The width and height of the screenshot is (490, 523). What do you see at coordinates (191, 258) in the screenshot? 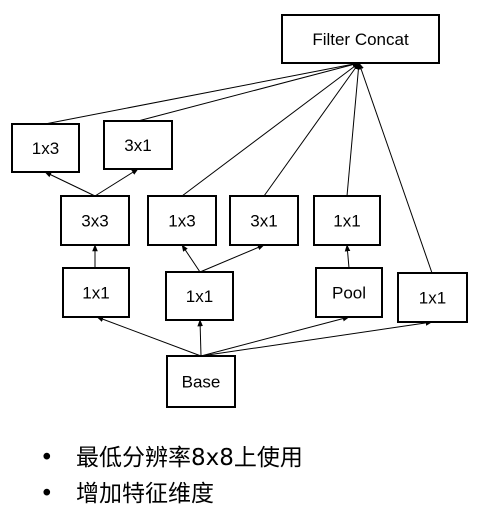
I see `edge-m-1x1-to-m-1x3` at bounding box center [191, 258].